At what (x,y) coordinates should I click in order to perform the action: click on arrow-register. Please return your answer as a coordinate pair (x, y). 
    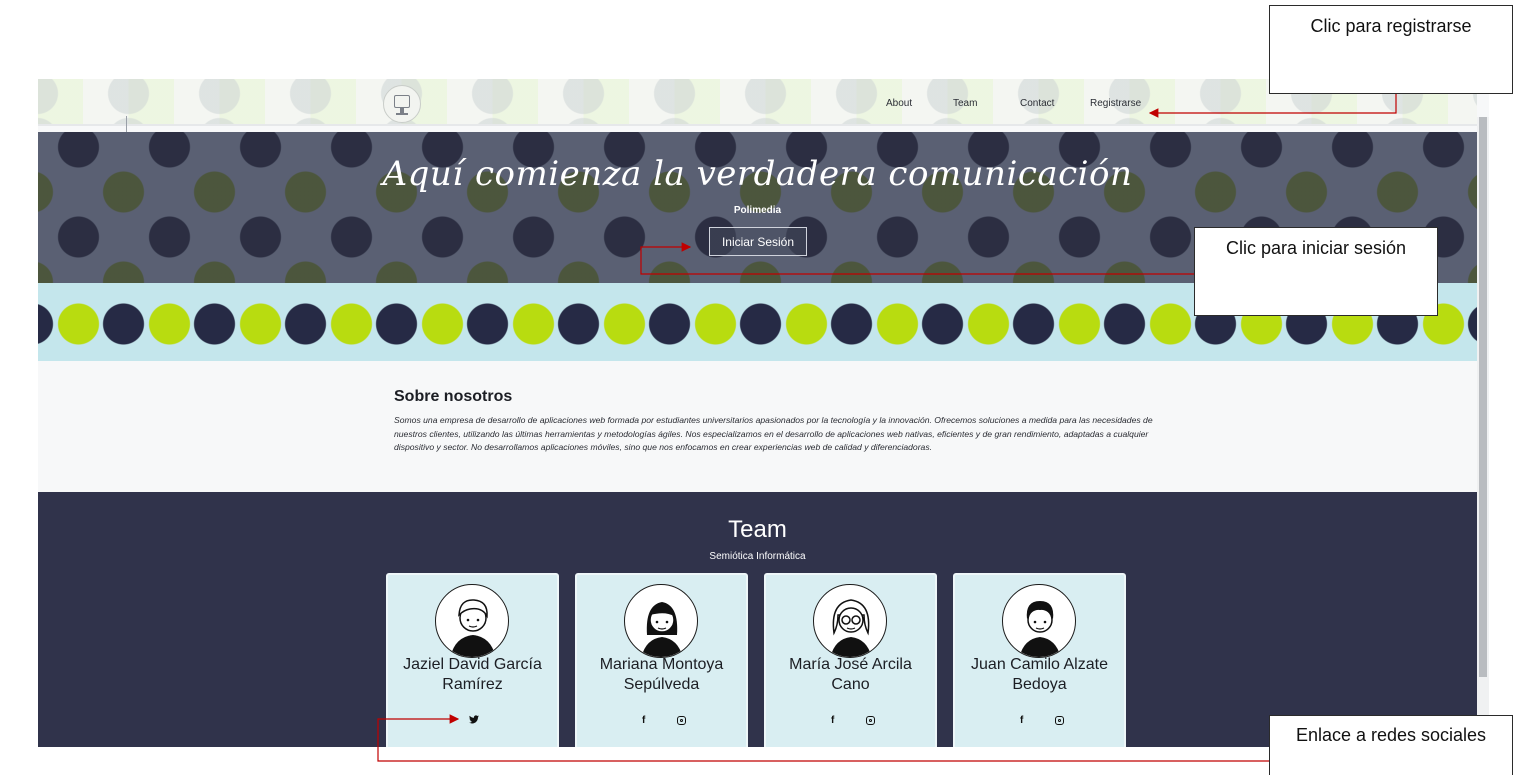
    Looking at the image, I should click on (1272, 106).